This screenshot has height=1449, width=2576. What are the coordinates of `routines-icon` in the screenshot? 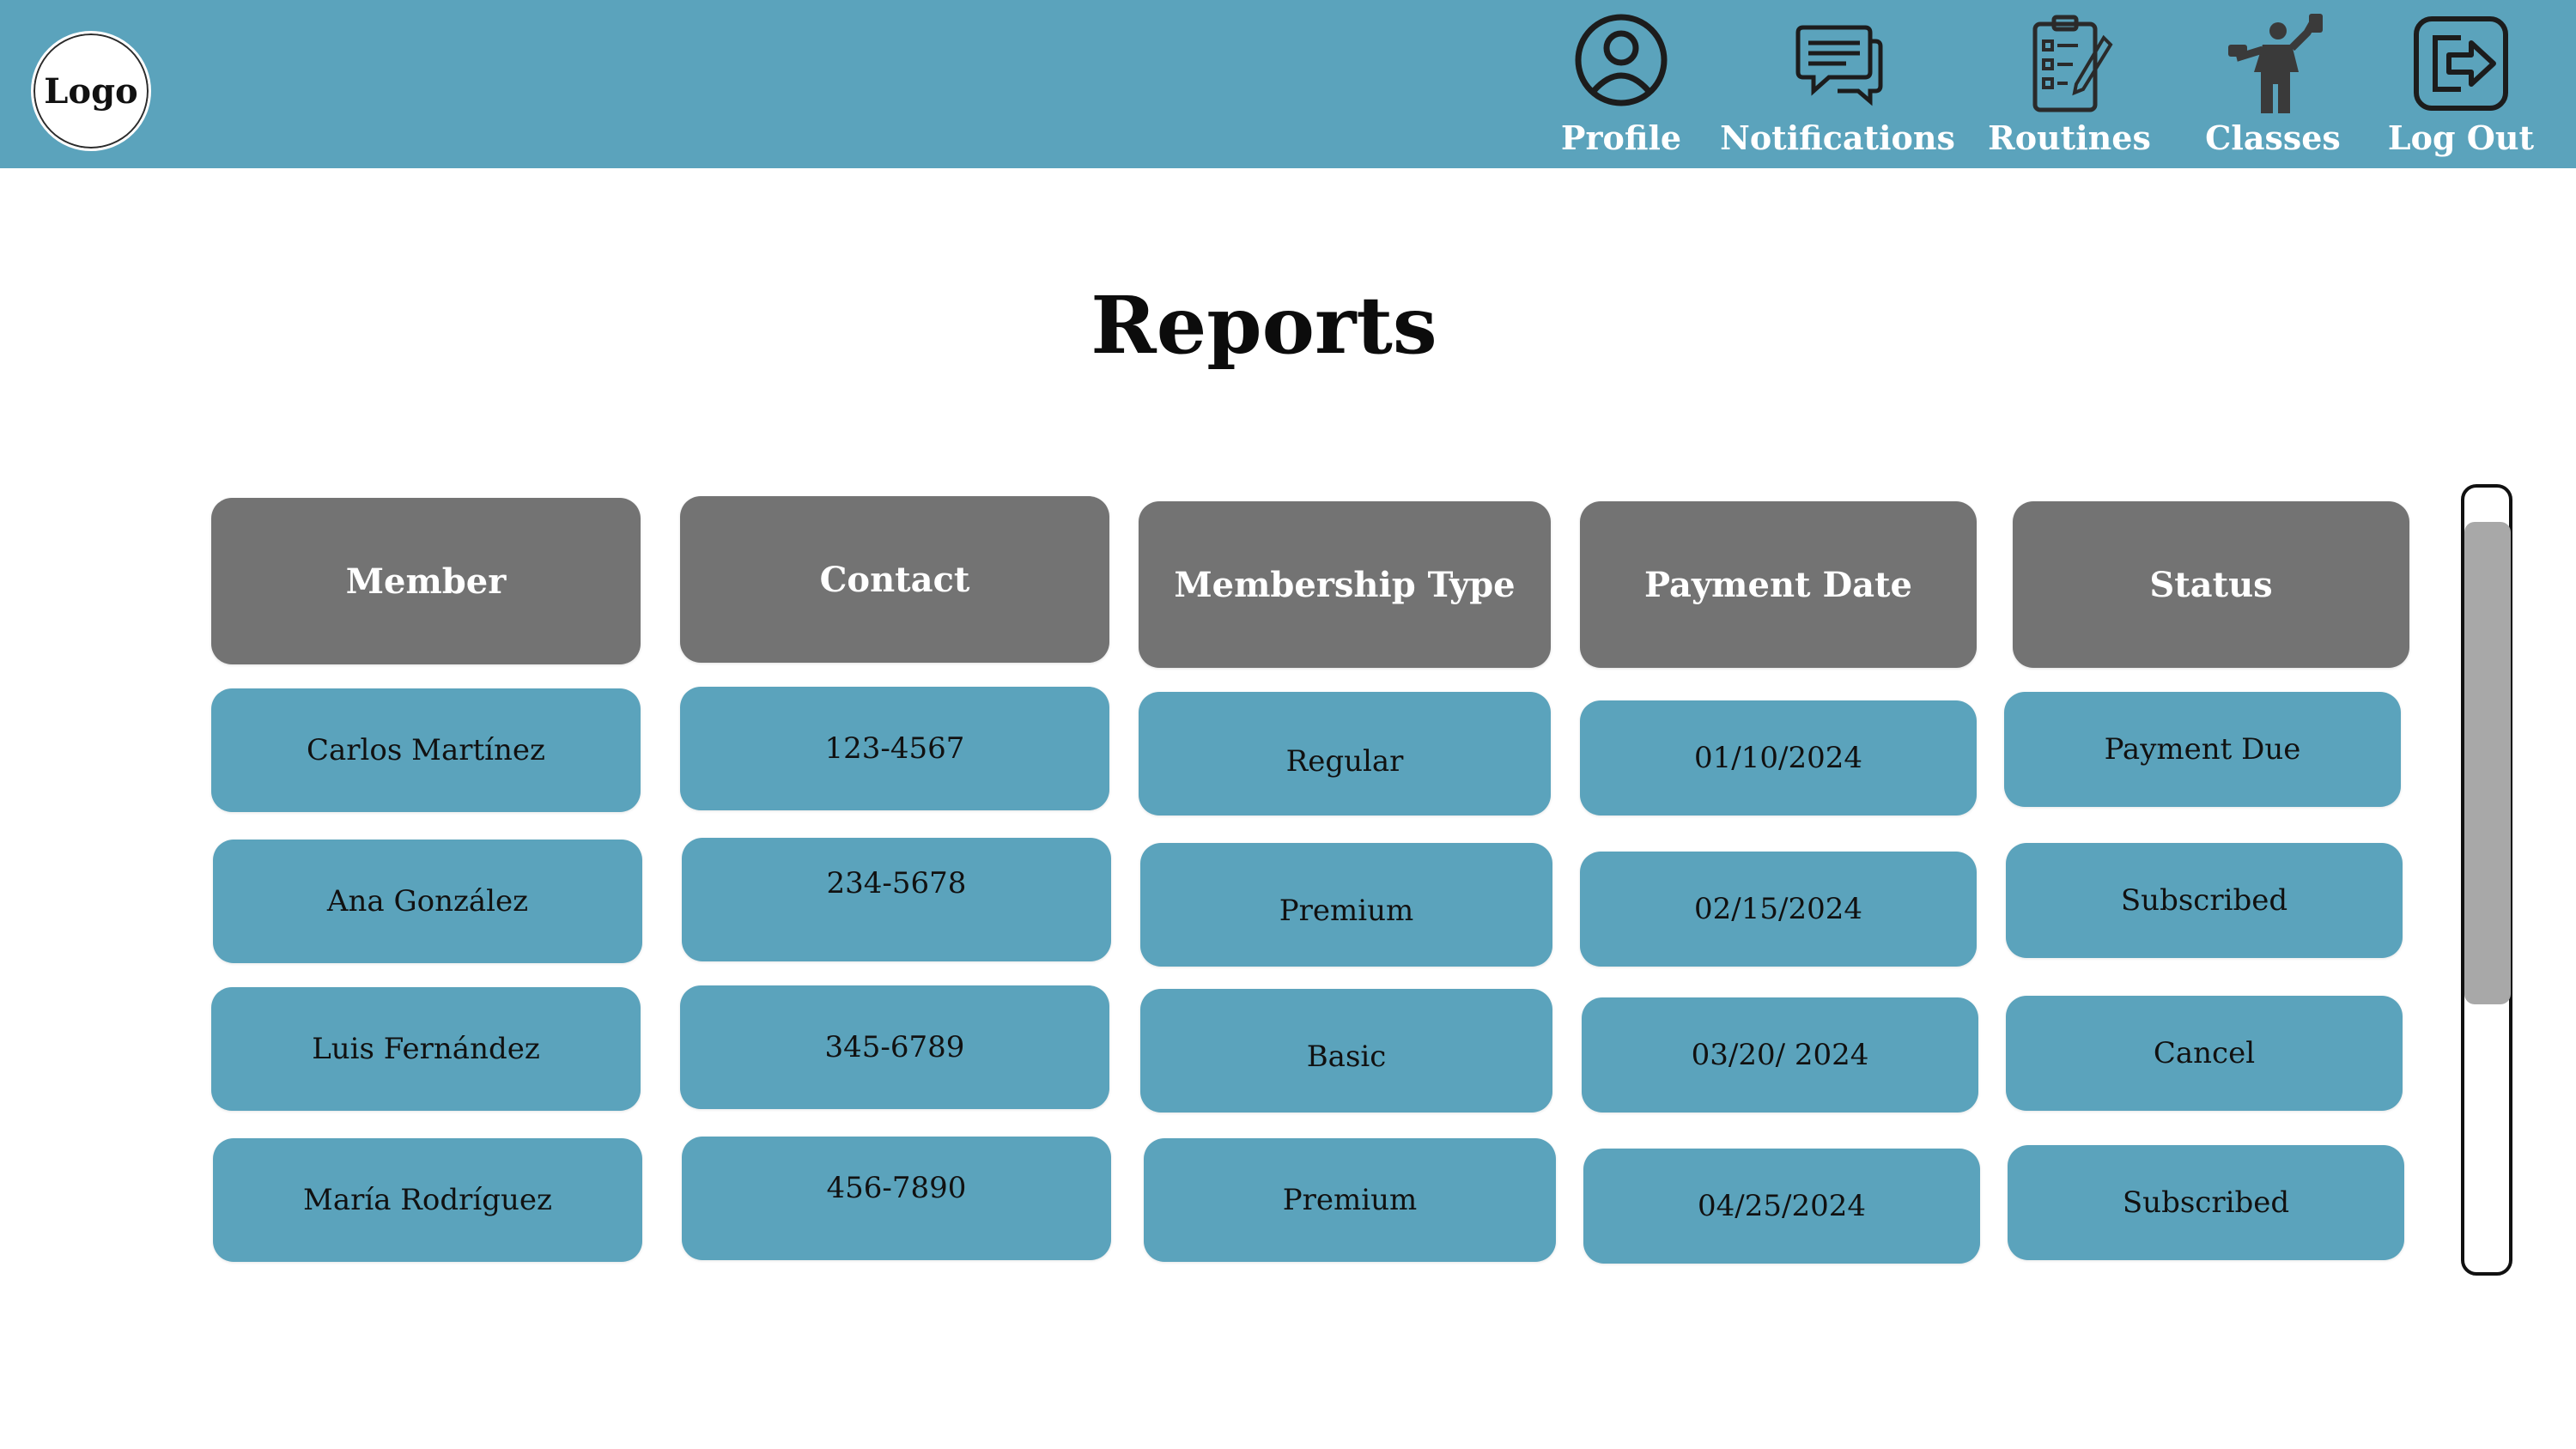 It's located at (2069, 63).